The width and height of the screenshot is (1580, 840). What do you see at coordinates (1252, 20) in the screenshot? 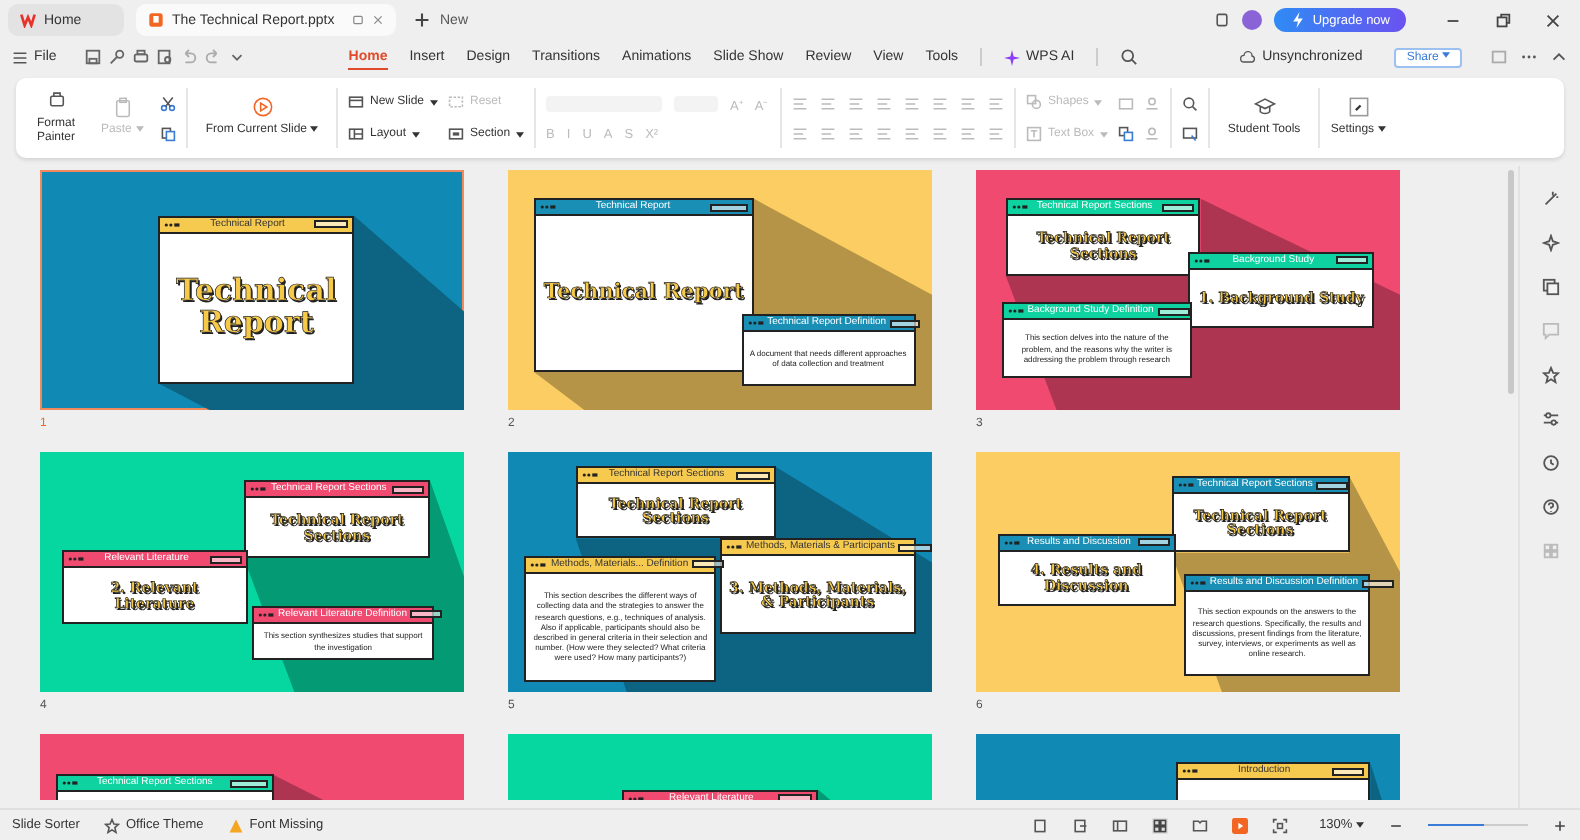
I see `avatar` at bounding box center [1252, 20].